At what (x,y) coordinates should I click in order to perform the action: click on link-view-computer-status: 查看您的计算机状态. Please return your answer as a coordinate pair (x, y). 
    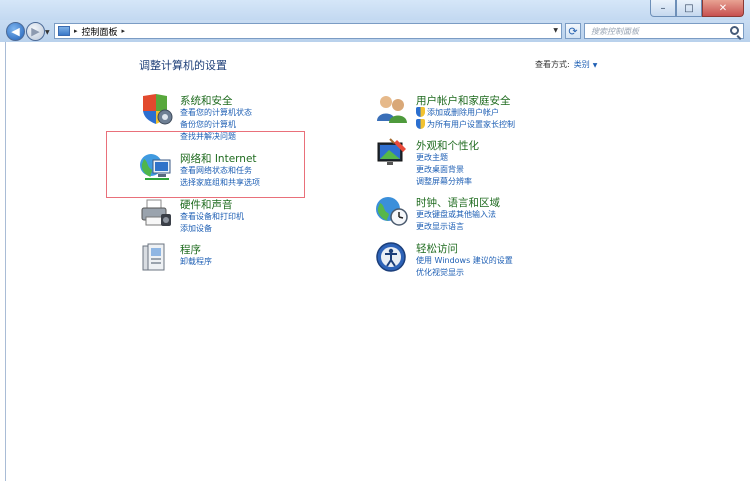
    Looking at the image, I should click on (216, 112).